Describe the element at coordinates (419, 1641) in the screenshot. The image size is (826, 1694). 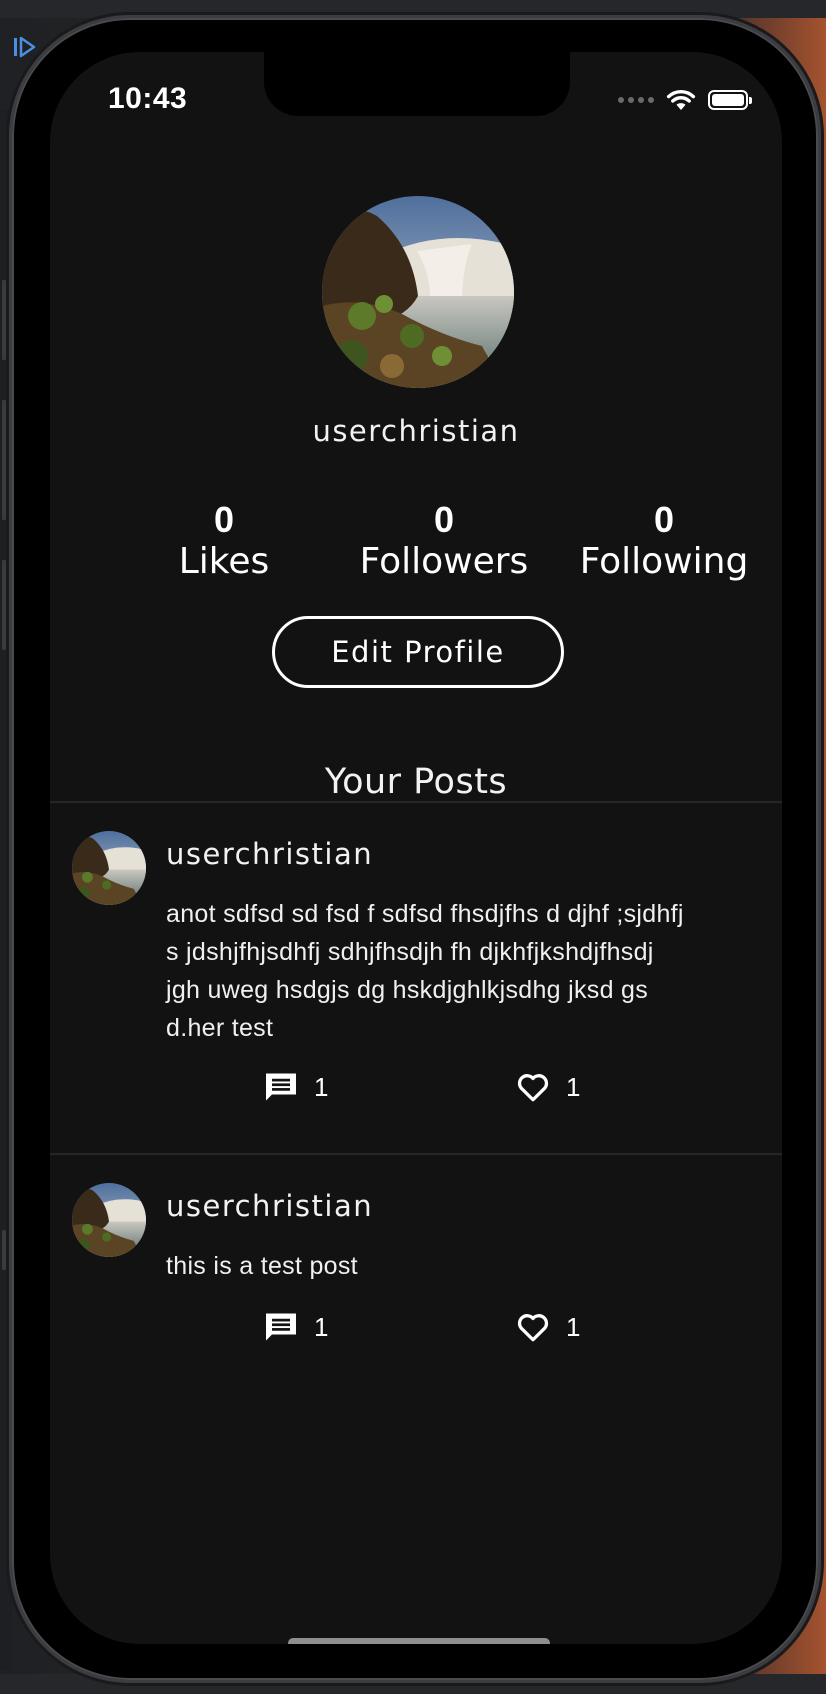
I see `home-indicator` at that location.